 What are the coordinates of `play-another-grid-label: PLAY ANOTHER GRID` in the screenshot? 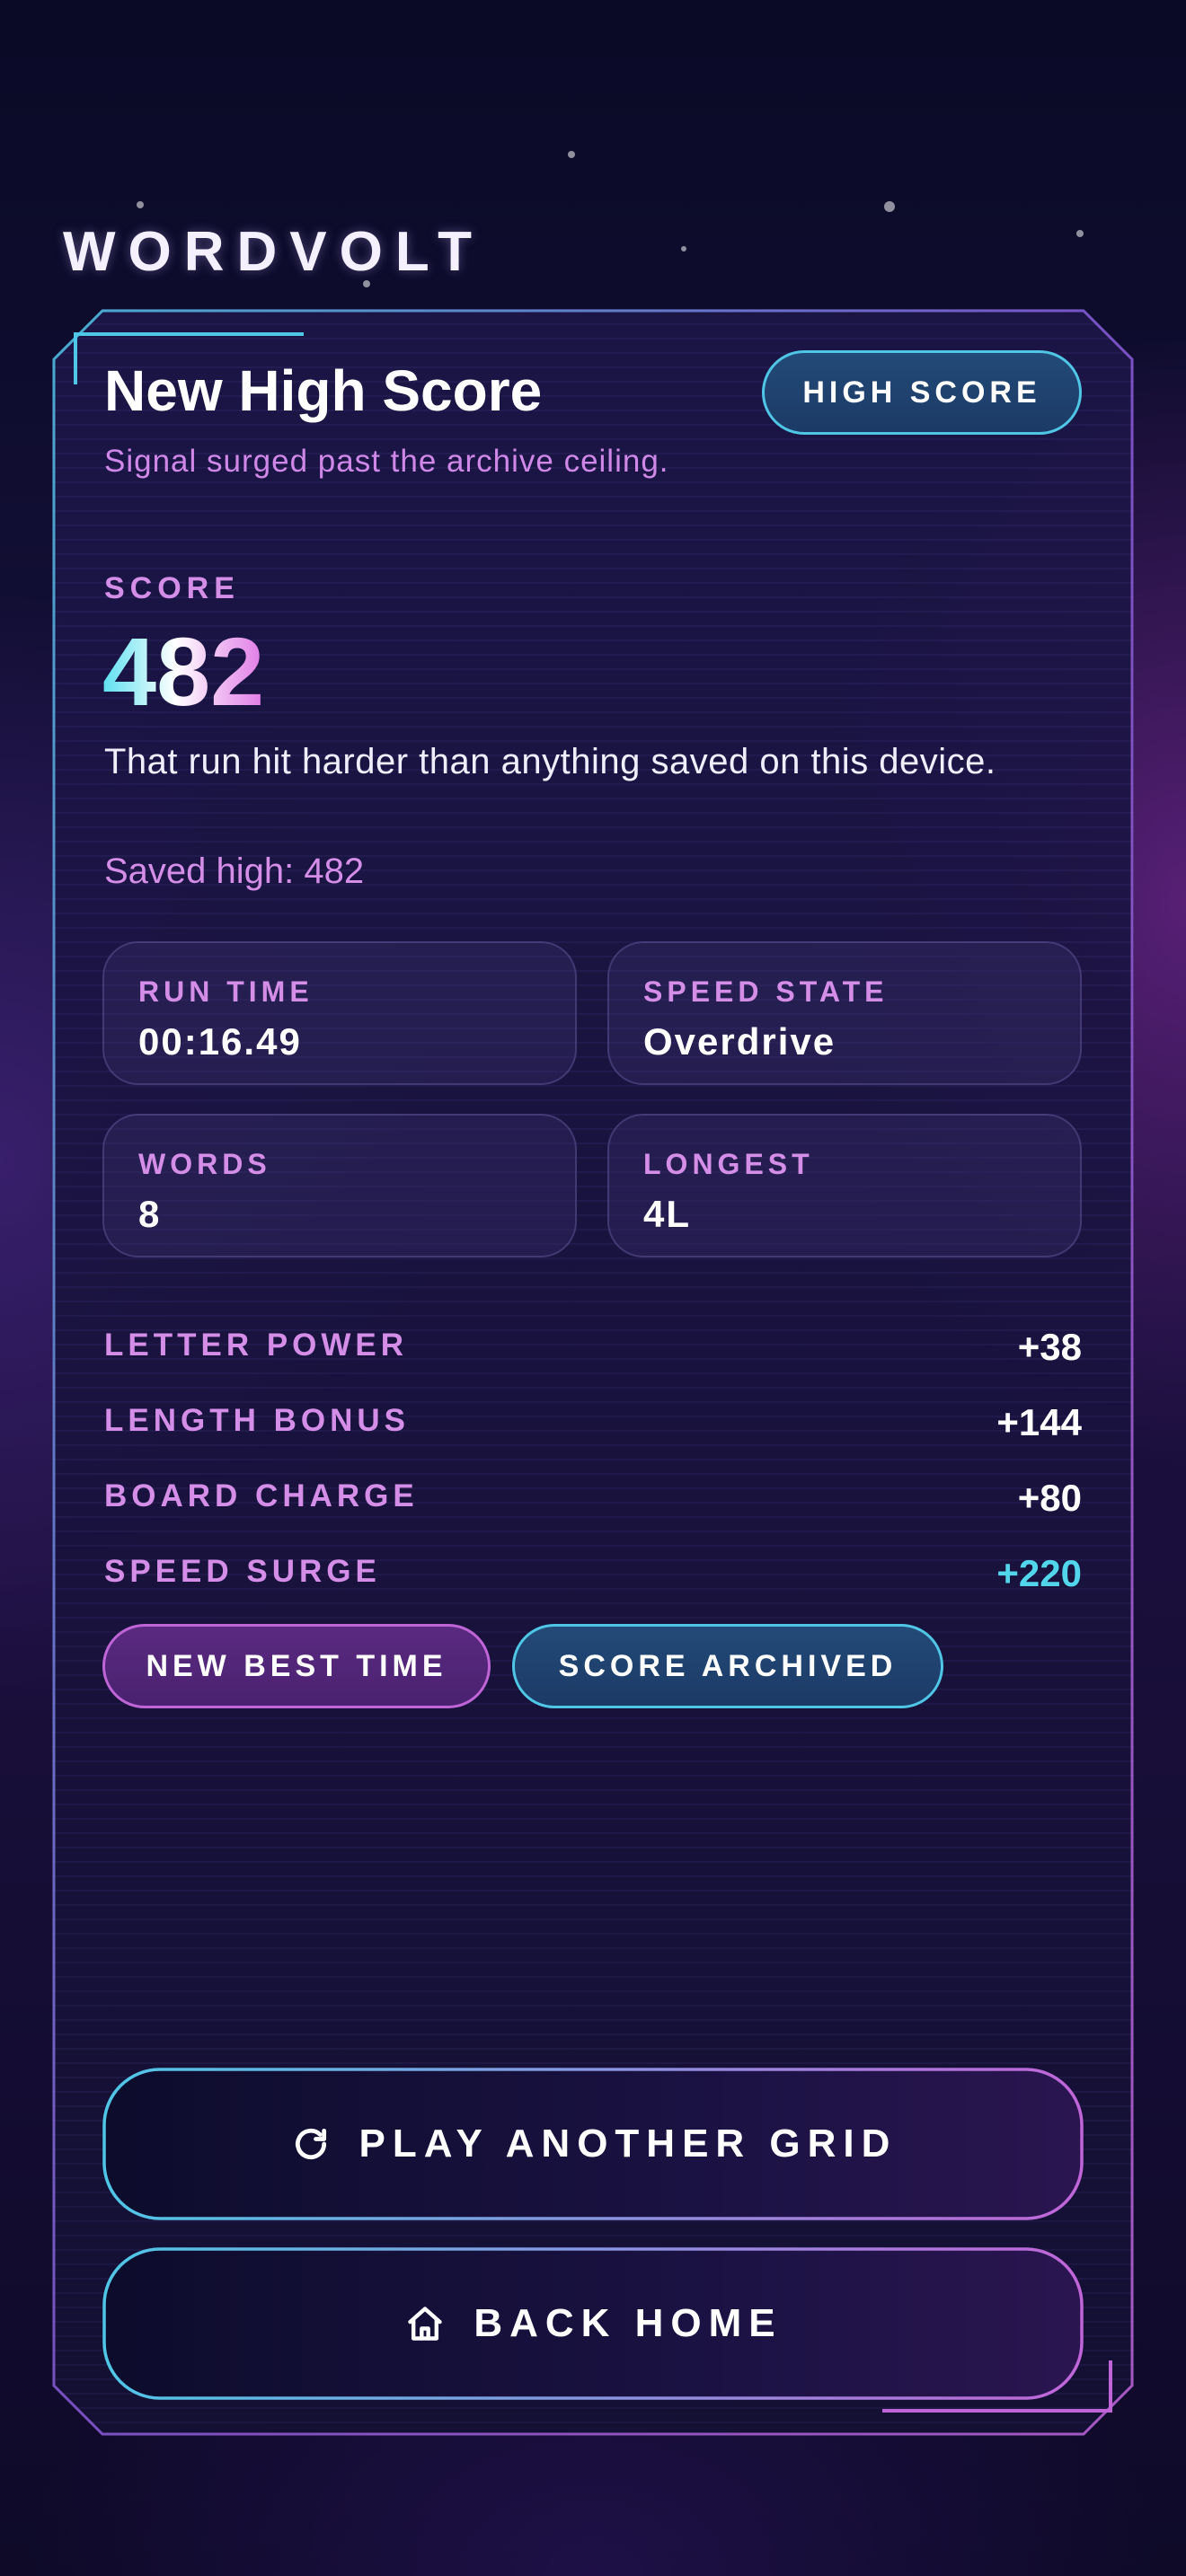 It's located at (628, 2144).